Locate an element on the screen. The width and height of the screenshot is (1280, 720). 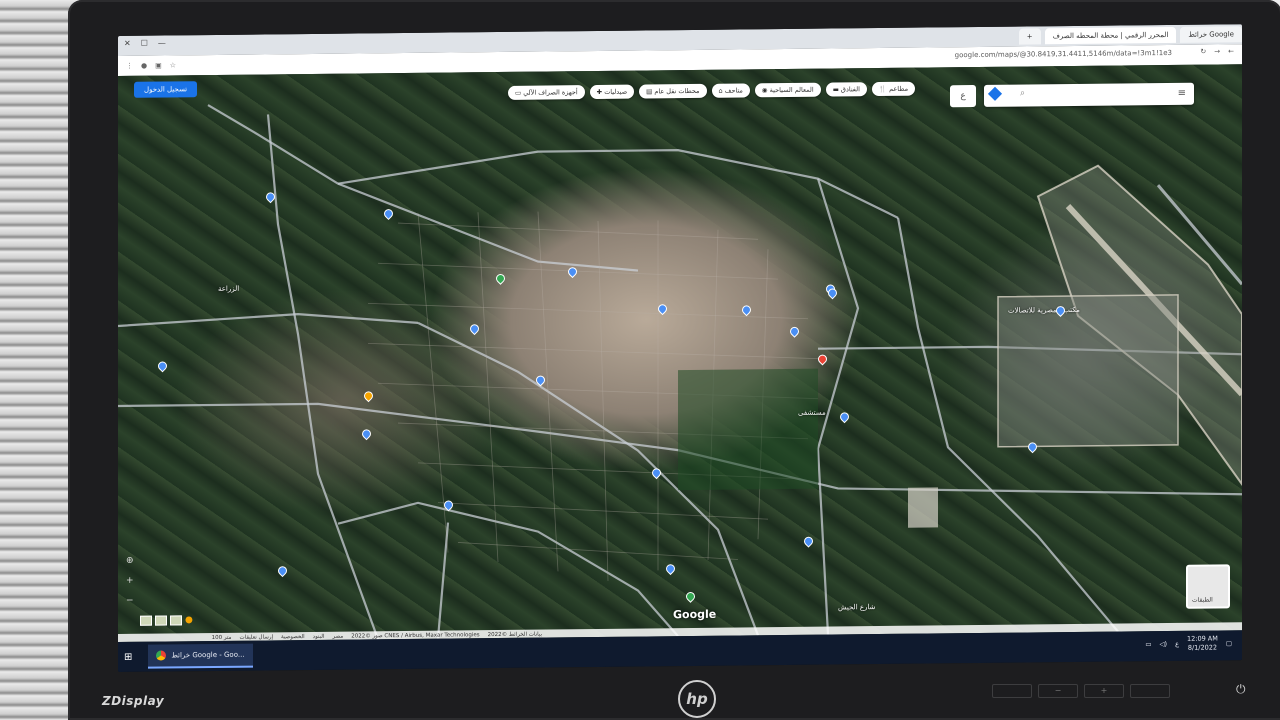
map-controls: ⊕ + − is located at coordinates (130, 581).